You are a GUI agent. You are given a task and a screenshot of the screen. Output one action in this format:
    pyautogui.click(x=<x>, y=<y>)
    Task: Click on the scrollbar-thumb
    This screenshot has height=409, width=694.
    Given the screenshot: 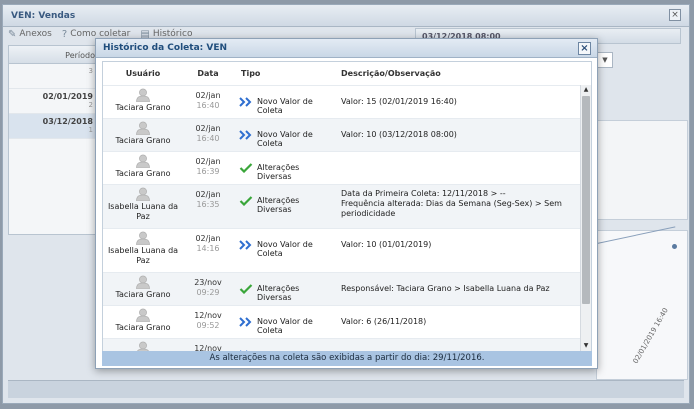 What is the action you would take?
    pyautogui.click(x=586, y=200)
    